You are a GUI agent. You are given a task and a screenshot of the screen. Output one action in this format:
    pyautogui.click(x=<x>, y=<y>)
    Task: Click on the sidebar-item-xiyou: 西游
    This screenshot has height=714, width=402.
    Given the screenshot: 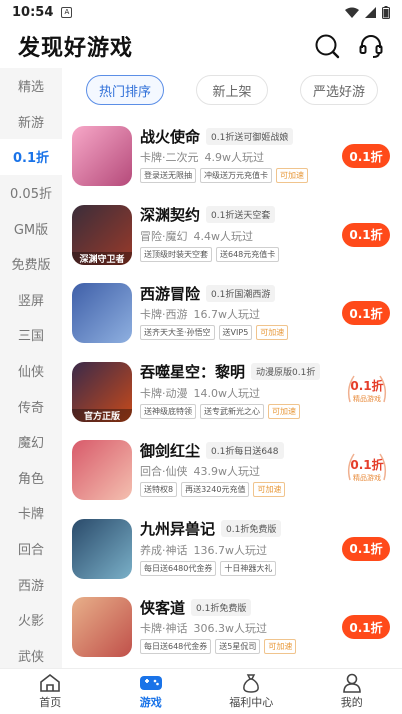 What is the action you would take?
    pyautogui.click(x=31, y=584)
    